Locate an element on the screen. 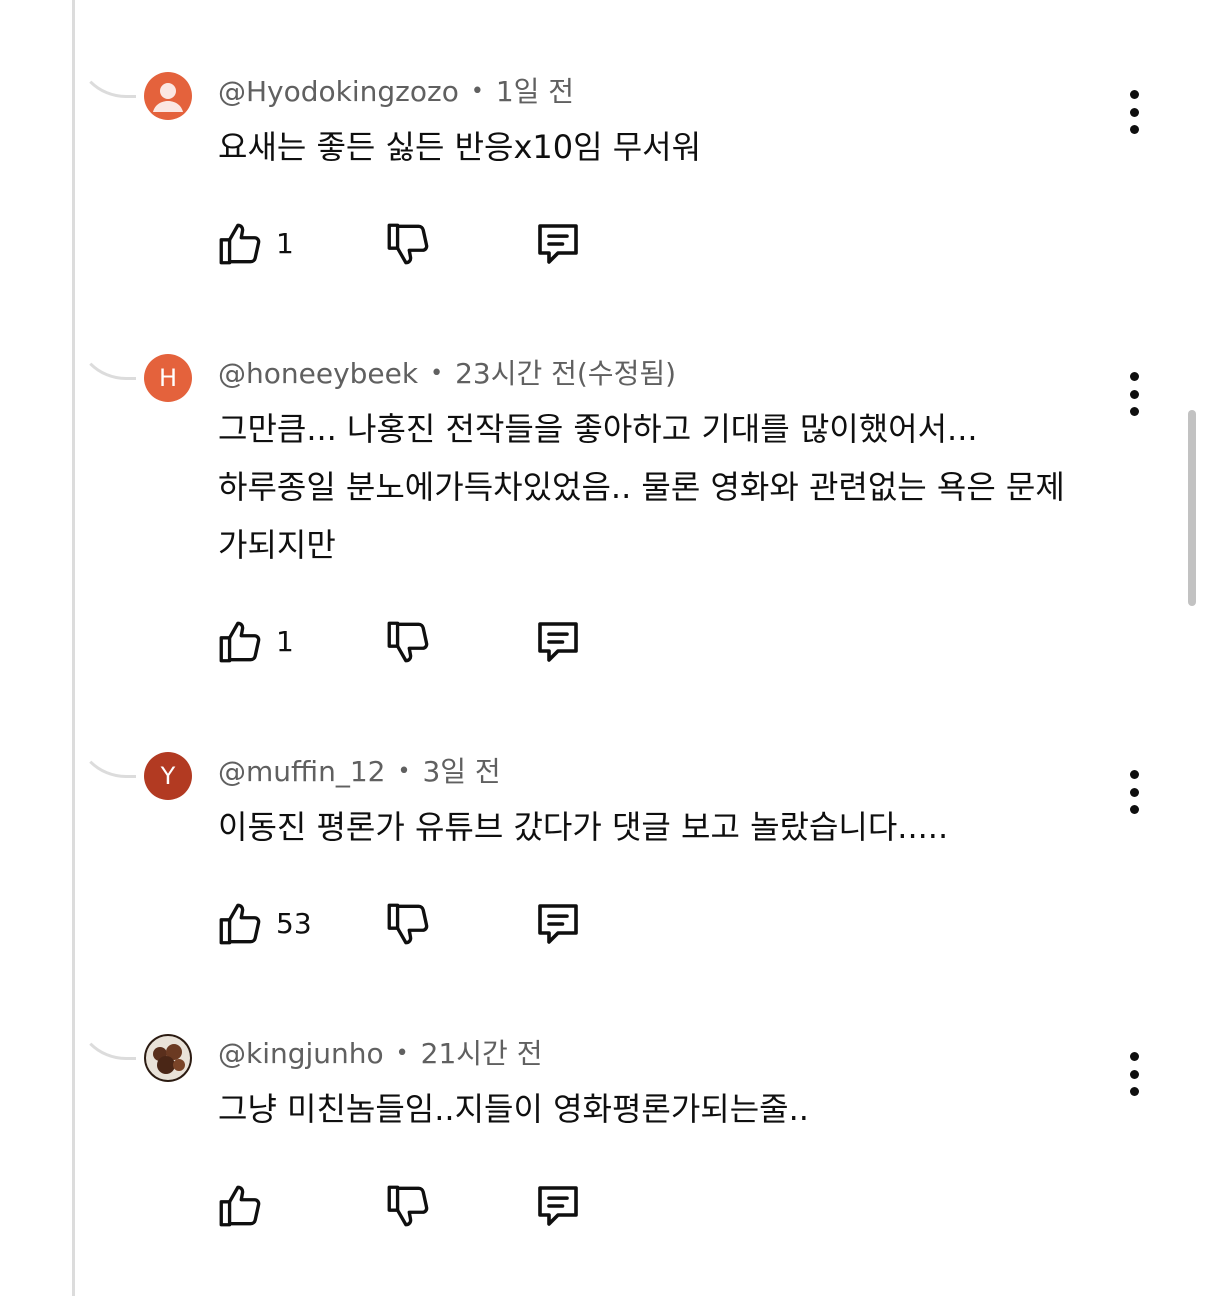  comment-meta: @kingjunho • 21시간 전 is located at coordinates (380, 1054).